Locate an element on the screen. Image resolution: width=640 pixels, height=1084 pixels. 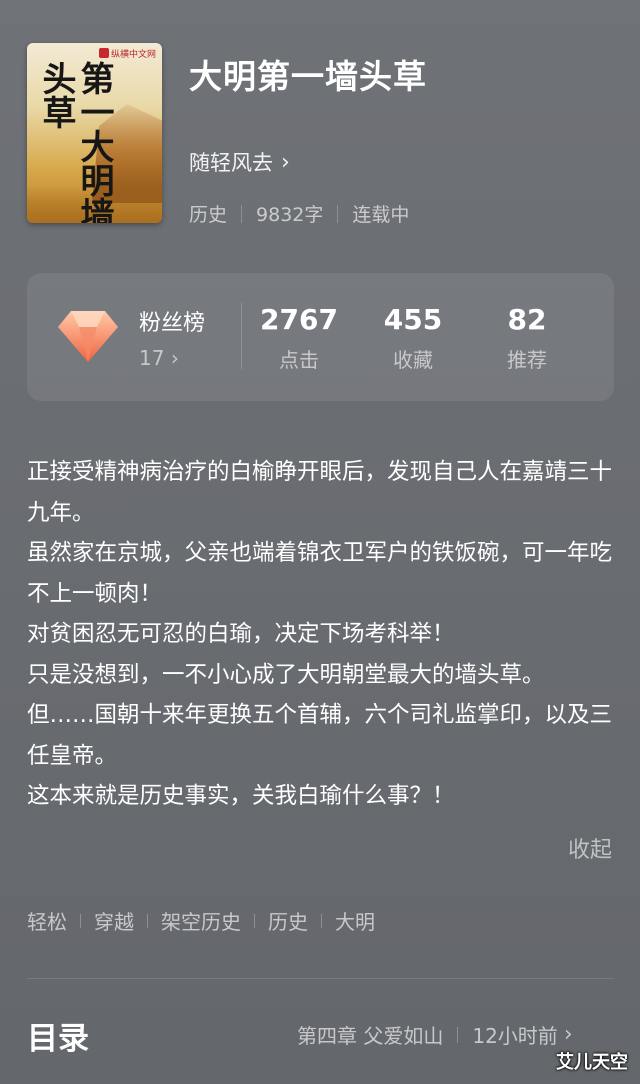
update-time: 12小时前 is located at coordinates (515, 1036).